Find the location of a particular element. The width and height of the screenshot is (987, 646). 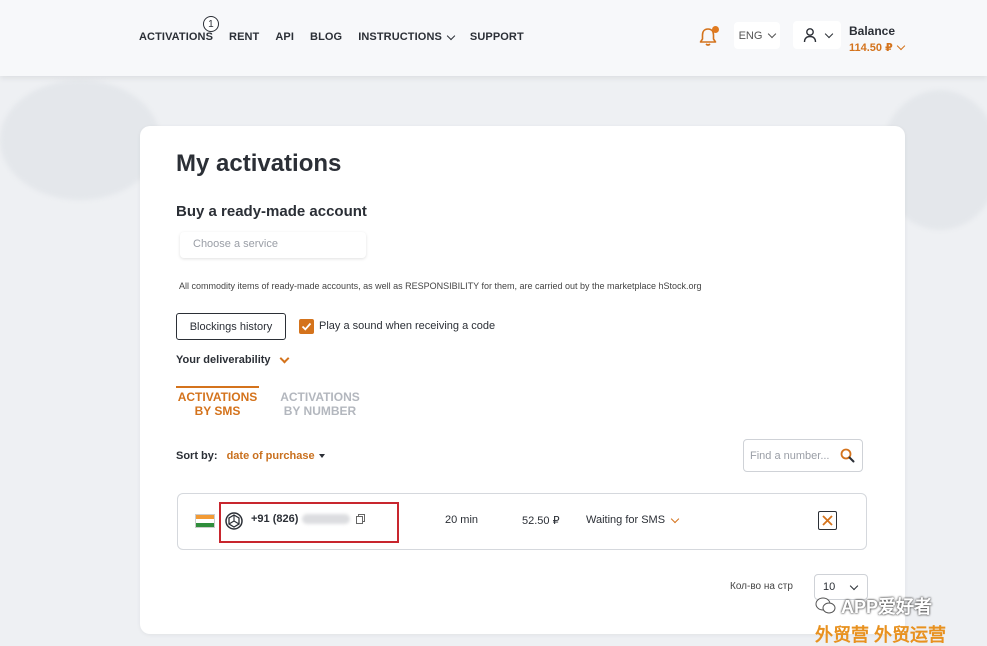

caret-down-icon is located at coordinates (321, 456).